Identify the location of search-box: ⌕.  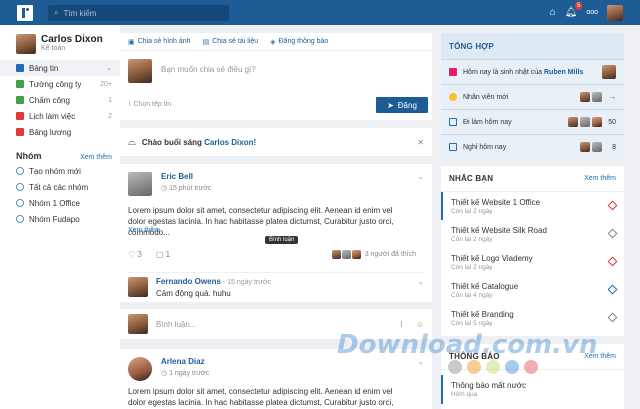
(138, 13).